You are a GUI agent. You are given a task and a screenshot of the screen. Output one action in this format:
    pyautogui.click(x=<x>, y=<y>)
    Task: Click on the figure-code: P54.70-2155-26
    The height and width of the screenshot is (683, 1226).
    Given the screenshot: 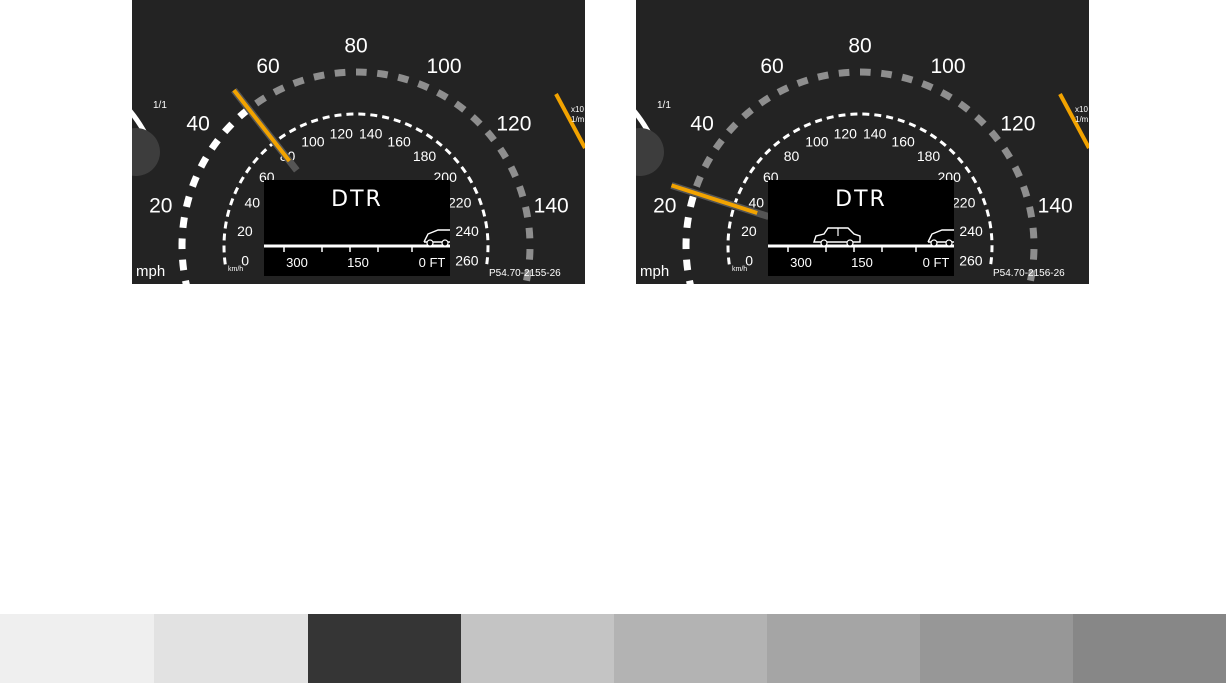 What is the action you would take?
    pyautogui.click(x=525, y=273)
    